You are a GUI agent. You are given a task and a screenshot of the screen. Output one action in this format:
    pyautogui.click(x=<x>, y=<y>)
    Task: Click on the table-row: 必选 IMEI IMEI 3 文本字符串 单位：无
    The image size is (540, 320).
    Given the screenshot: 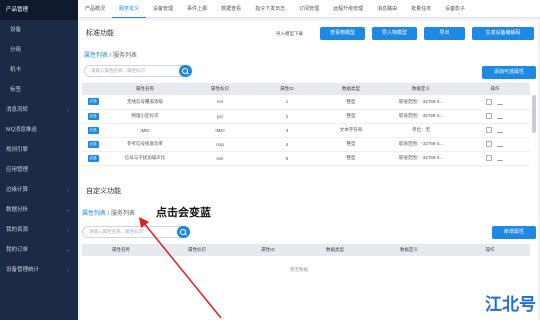 What is the action you would take?
    pyautogui.click(x=306, y=130)
    